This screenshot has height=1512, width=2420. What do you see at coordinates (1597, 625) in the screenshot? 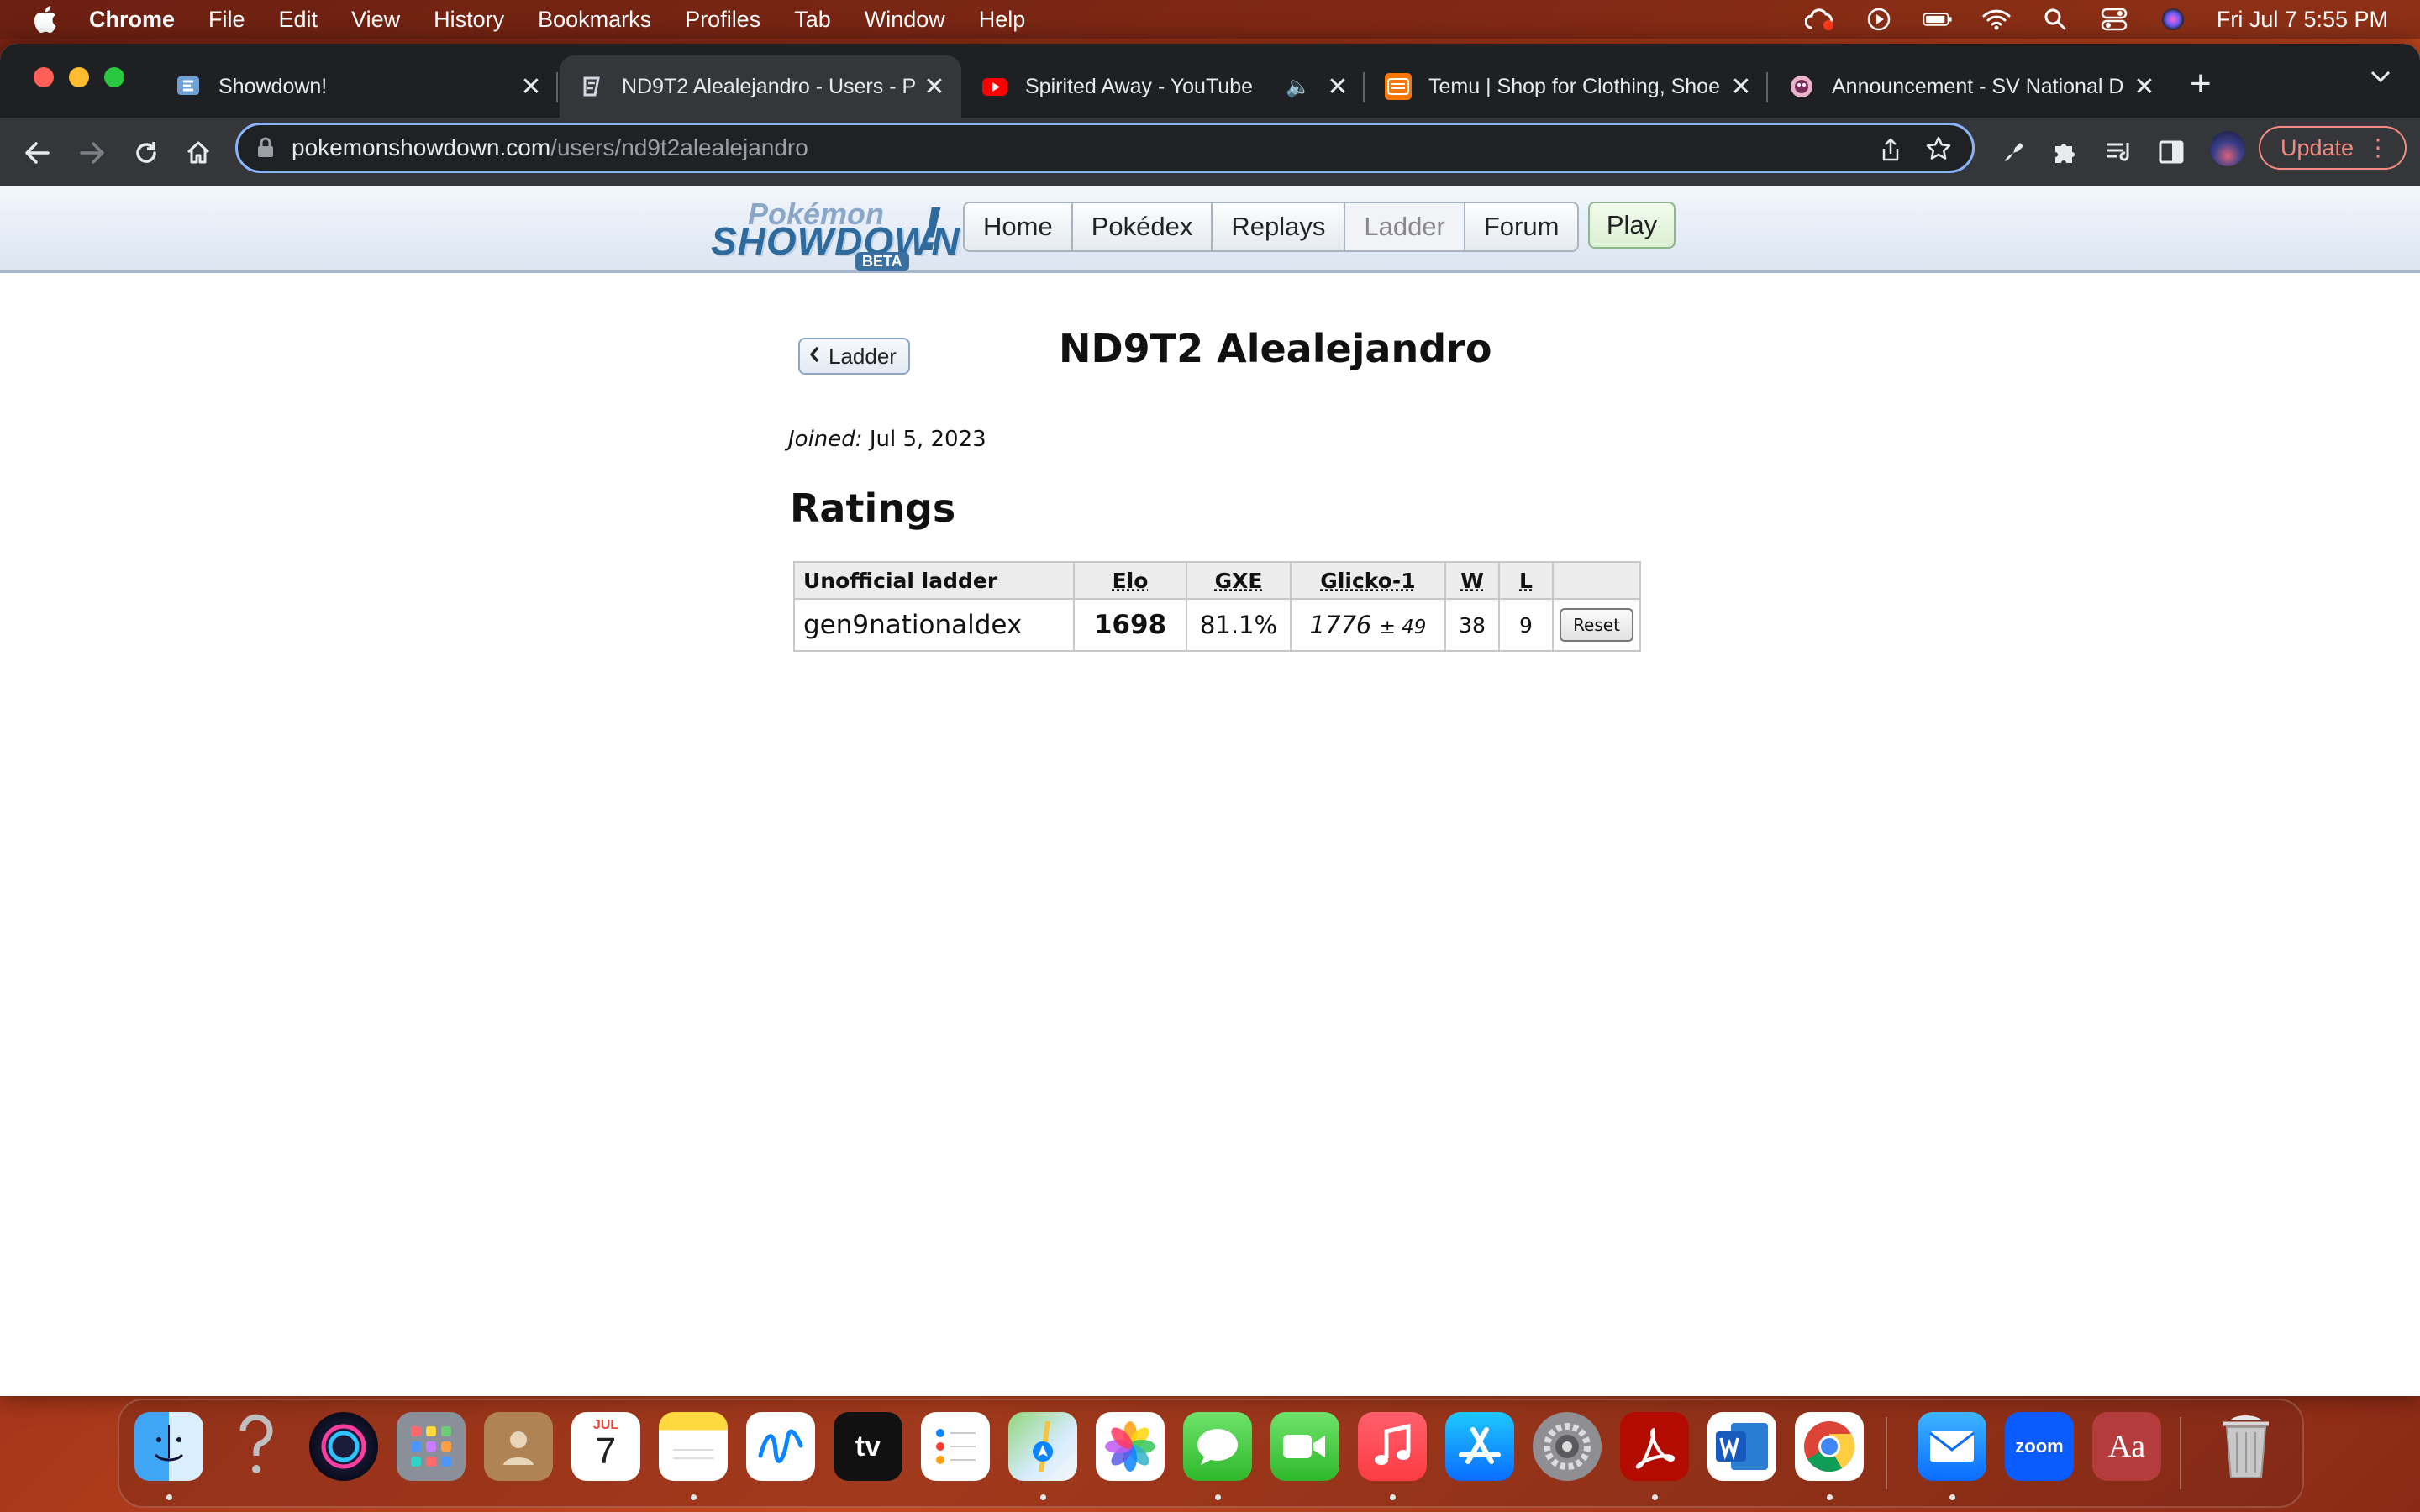
I see `reset-button: Reset` at bounding box center [1597, 625].